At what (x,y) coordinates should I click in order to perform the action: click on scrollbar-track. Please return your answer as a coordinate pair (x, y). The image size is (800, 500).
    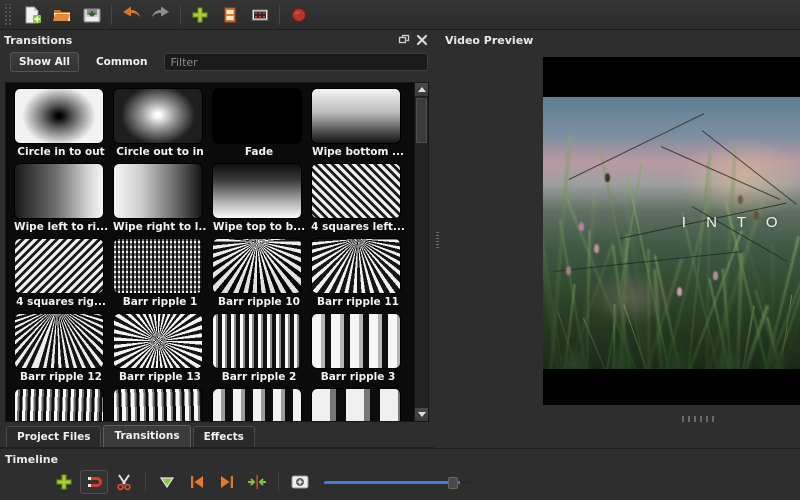
    Looking at the image, I should click on (421, 252).